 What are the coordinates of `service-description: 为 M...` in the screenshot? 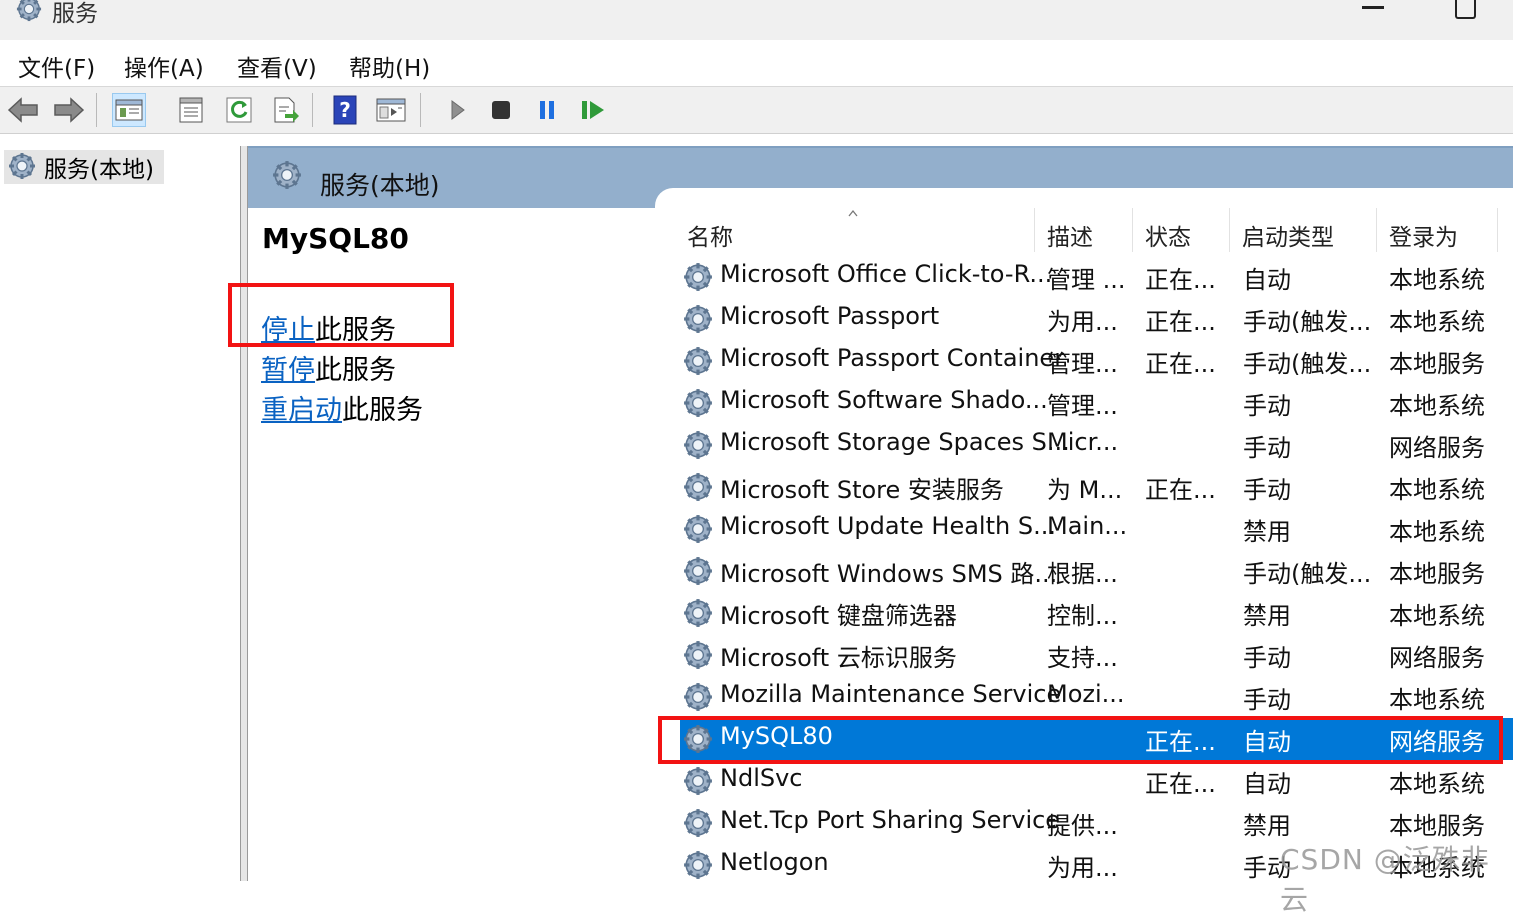 It's located at (1085, 490).